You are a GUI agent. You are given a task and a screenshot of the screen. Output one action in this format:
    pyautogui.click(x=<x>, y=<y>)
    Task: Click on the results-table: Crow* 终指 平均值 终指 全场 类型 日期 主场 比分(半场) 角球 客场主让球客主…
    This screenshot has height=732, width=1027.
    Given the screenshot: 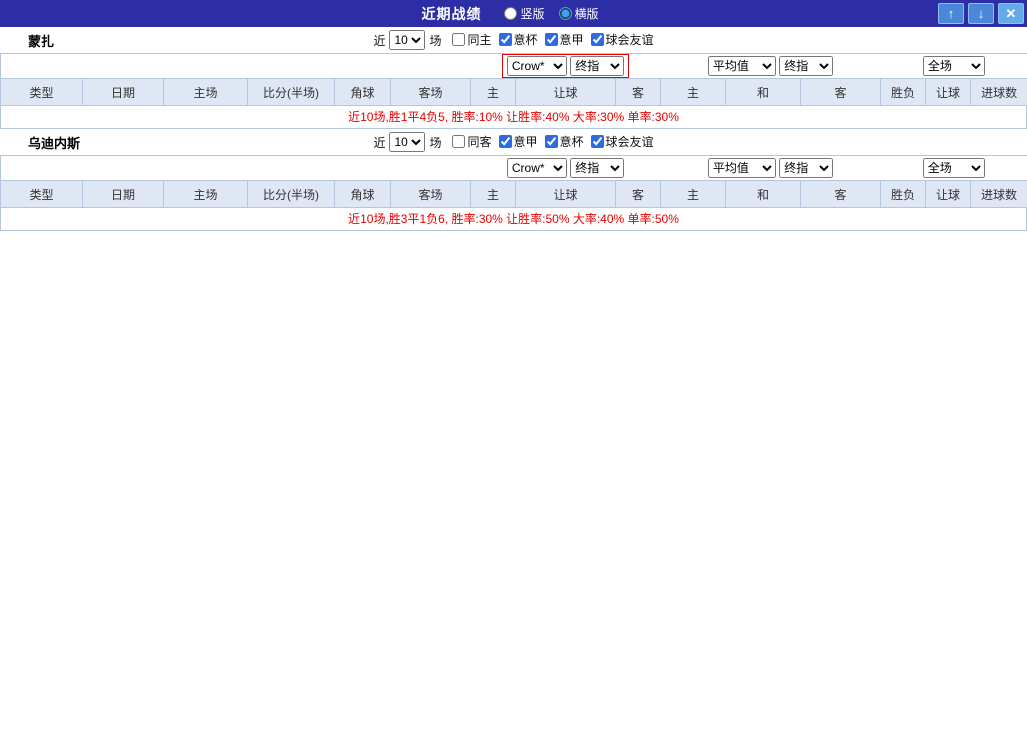 What is the action you would take?
    pyautogui.click(x=513, y=181)
    